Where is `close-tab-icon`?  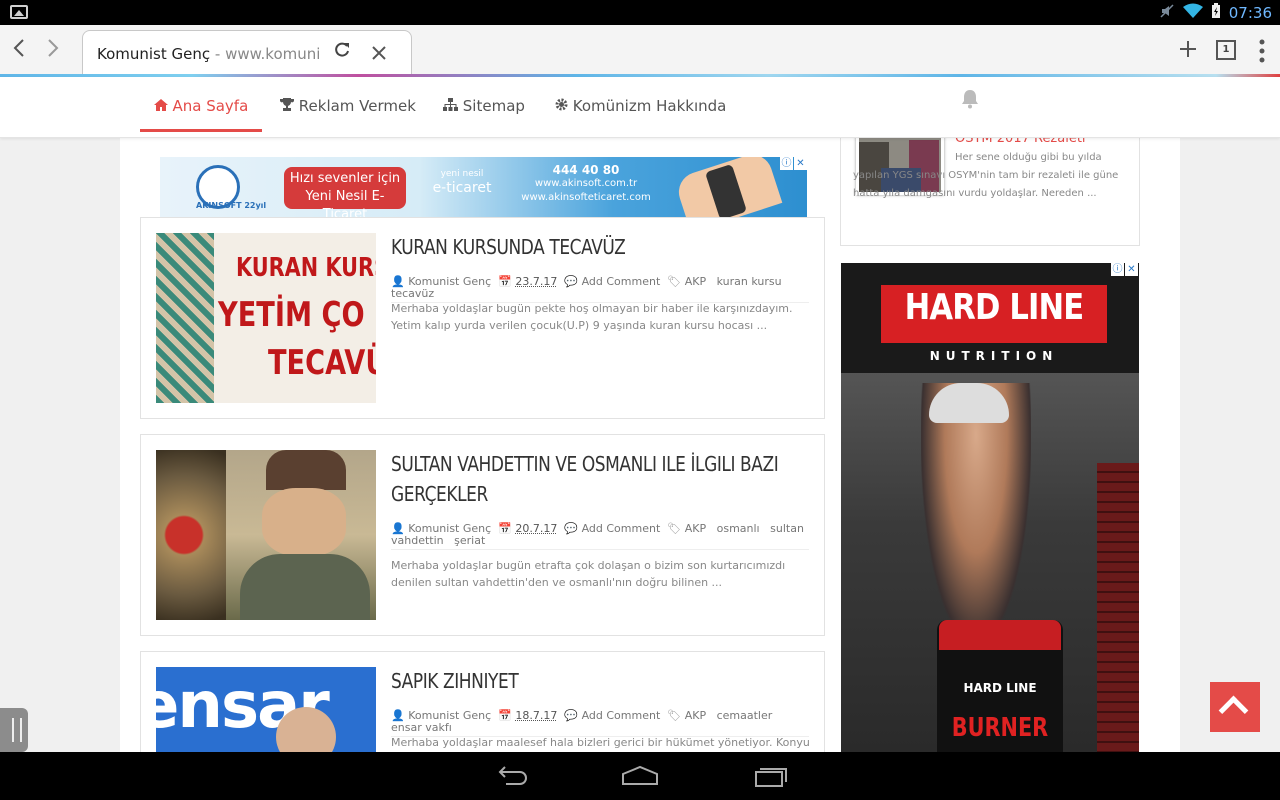
close-tab-icon is located at coordinates (379, 53).